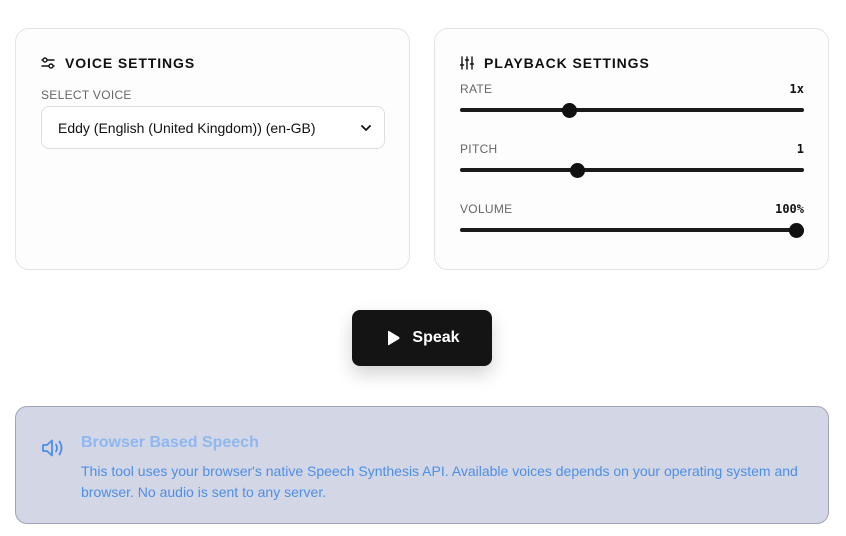 This screenshot has height=536, width=846. Describe the element at coordinates (632, 110) in the screenshot. I see `rate-slider` at that location.